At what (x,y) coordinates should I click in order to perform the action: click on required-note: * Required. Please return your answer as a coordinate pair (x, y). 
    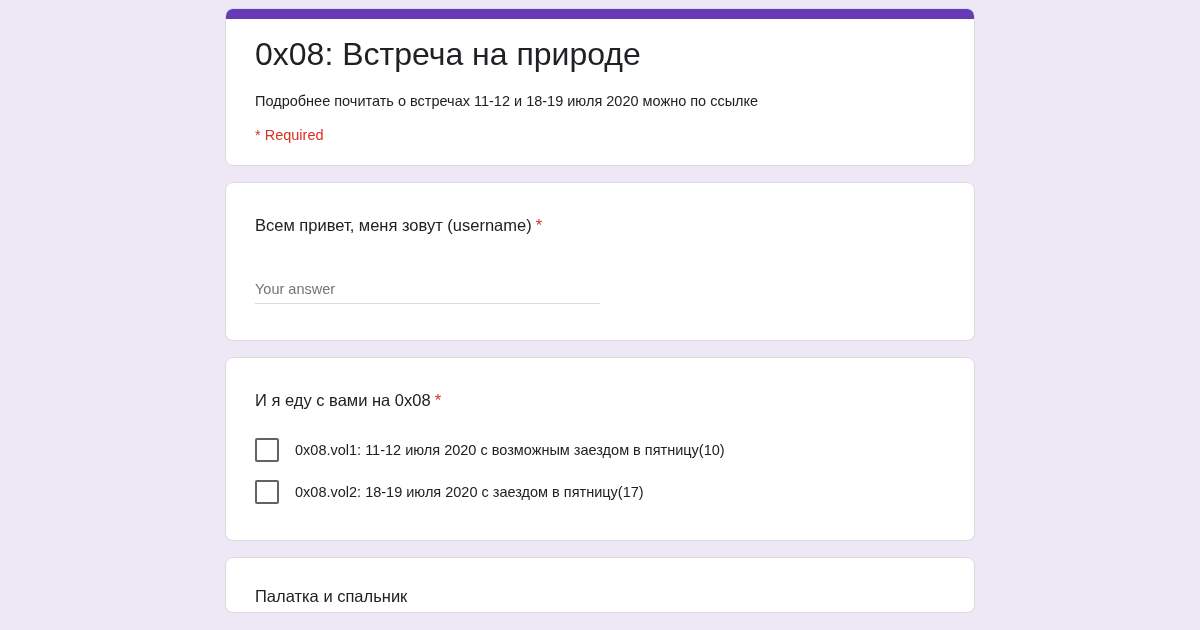
    Looking at the image, I should click on (290, 135).